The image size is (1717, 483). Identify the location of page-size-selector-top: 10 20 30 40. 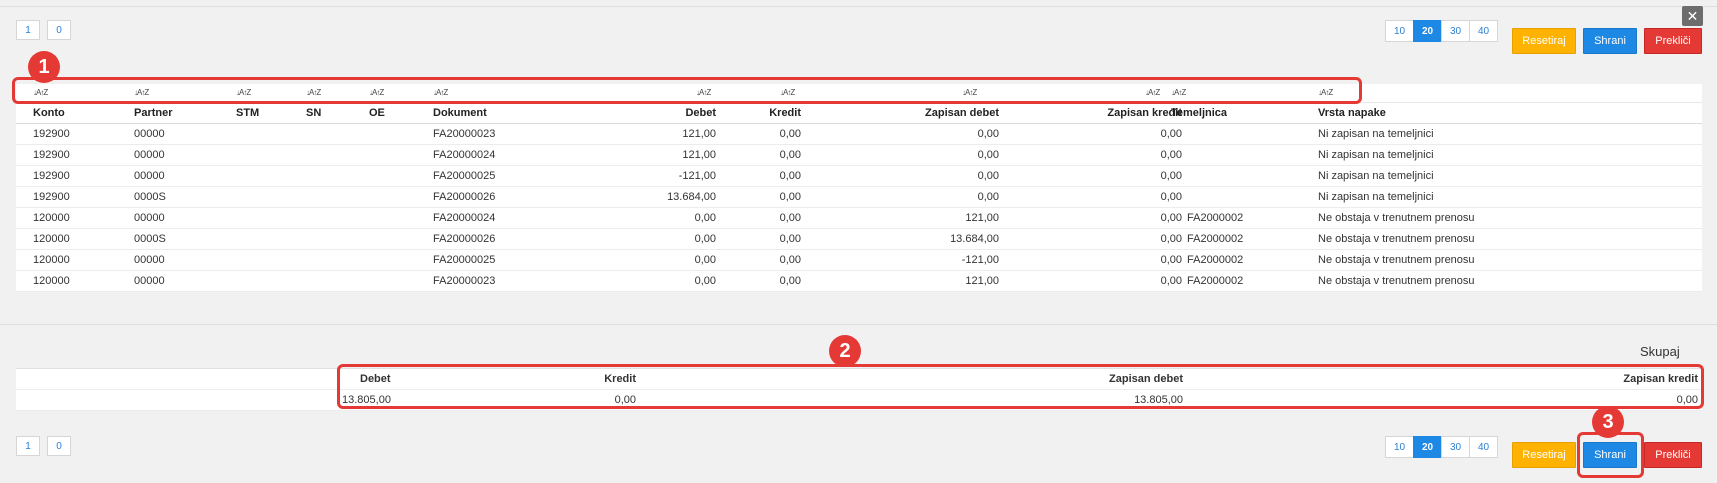
(1441, 31).